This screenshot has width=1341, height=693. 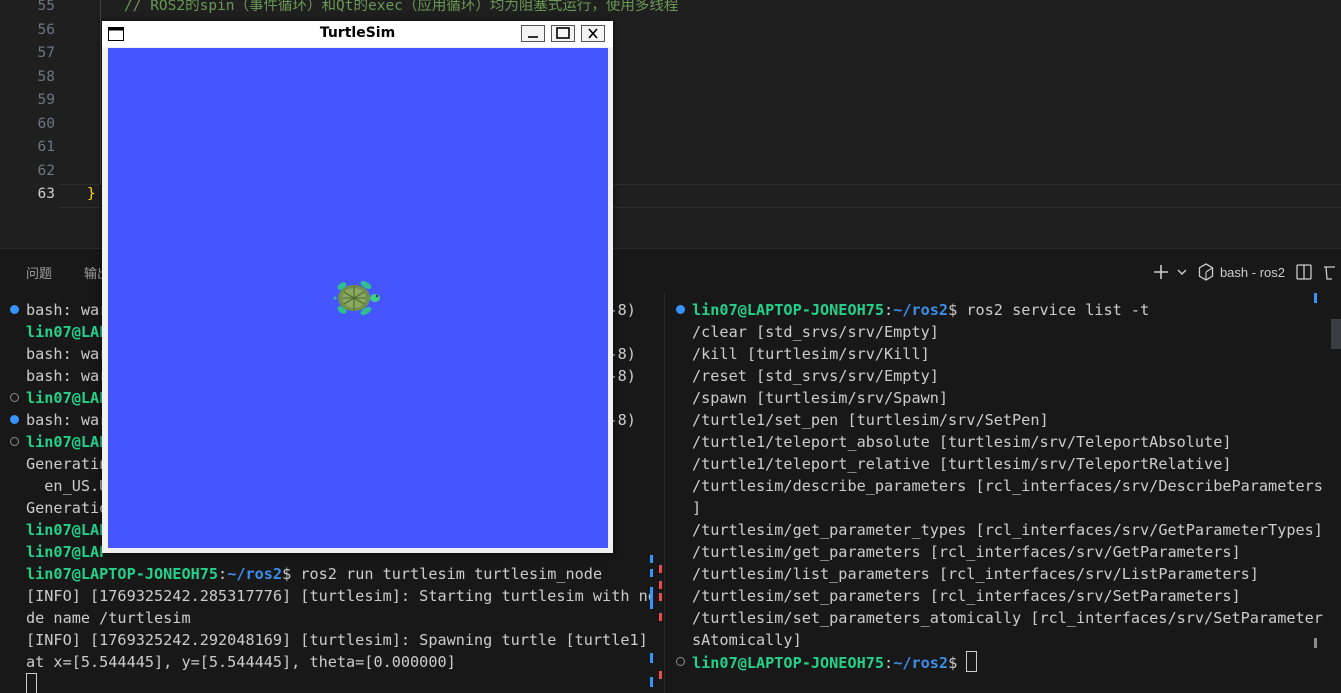 I want to click on maximize-button, so click(x=563, y=33).